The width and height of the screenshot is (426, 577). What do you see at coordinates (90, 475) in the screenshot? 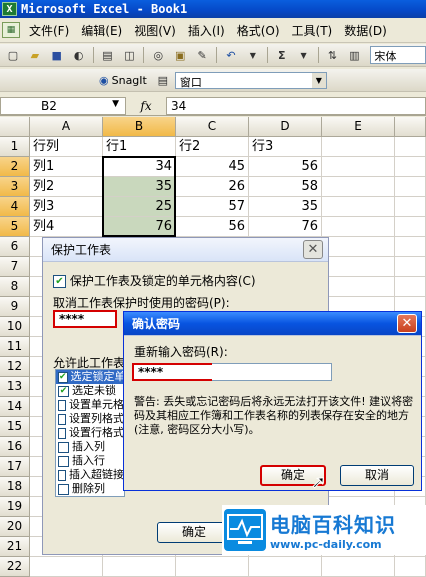
I see `list-item: 插入超链接` at bounding box center [90, 475].